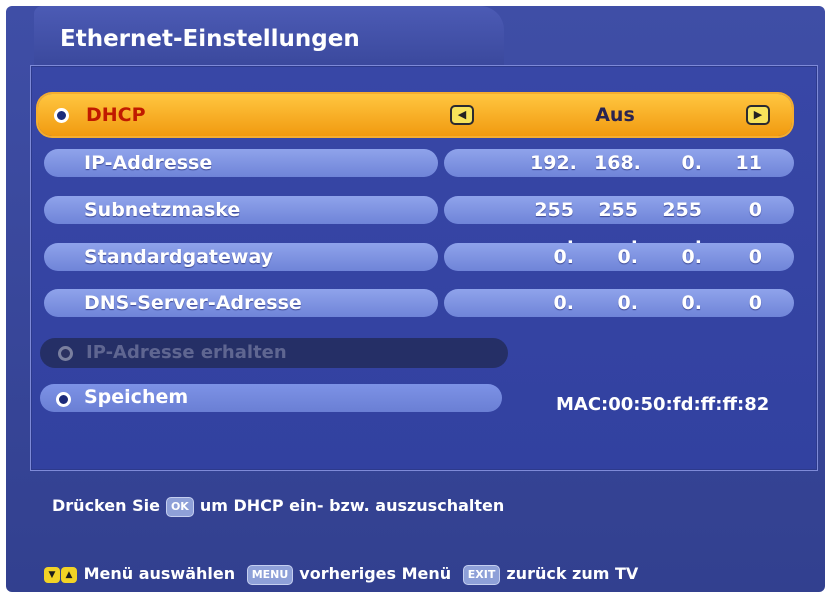 This screenshot has height=598, width=831. What do you see at coordinates (415, 115) in the screenshot?
I see `dhcp-row` at bounding box center [415, 115].